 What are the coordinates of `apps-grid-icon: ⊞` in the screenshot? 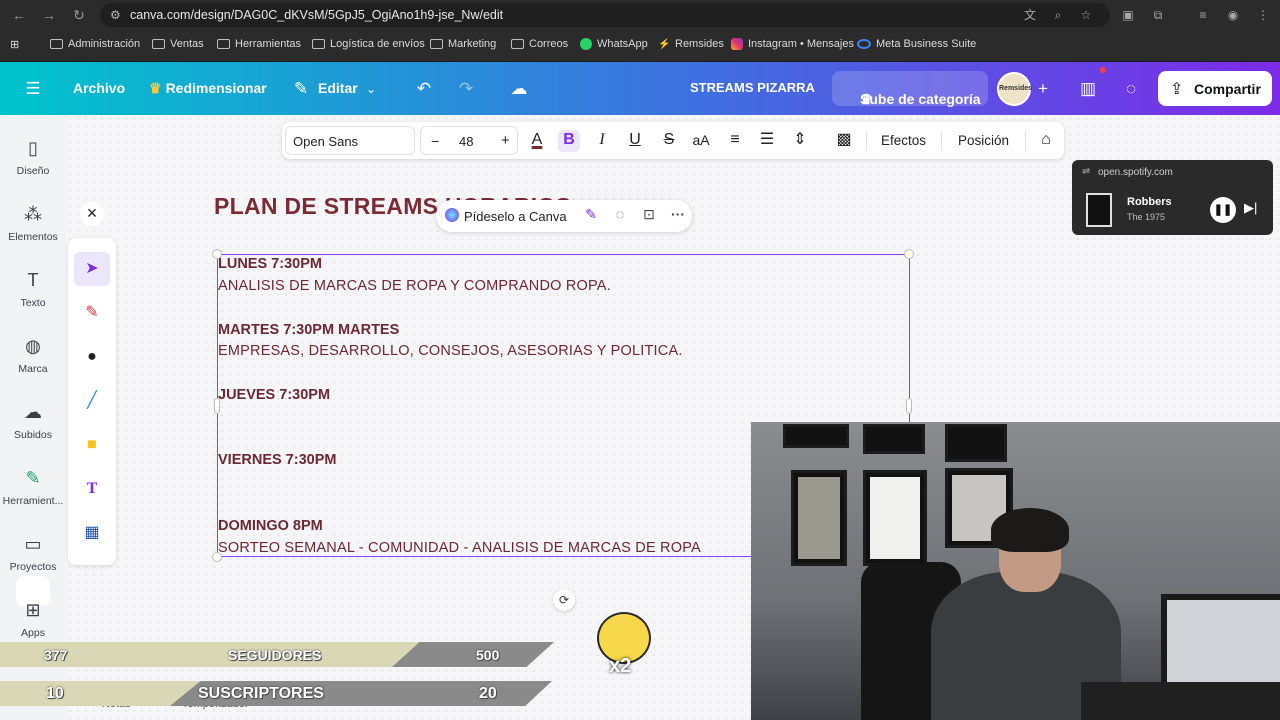 It's located at (14, 44).